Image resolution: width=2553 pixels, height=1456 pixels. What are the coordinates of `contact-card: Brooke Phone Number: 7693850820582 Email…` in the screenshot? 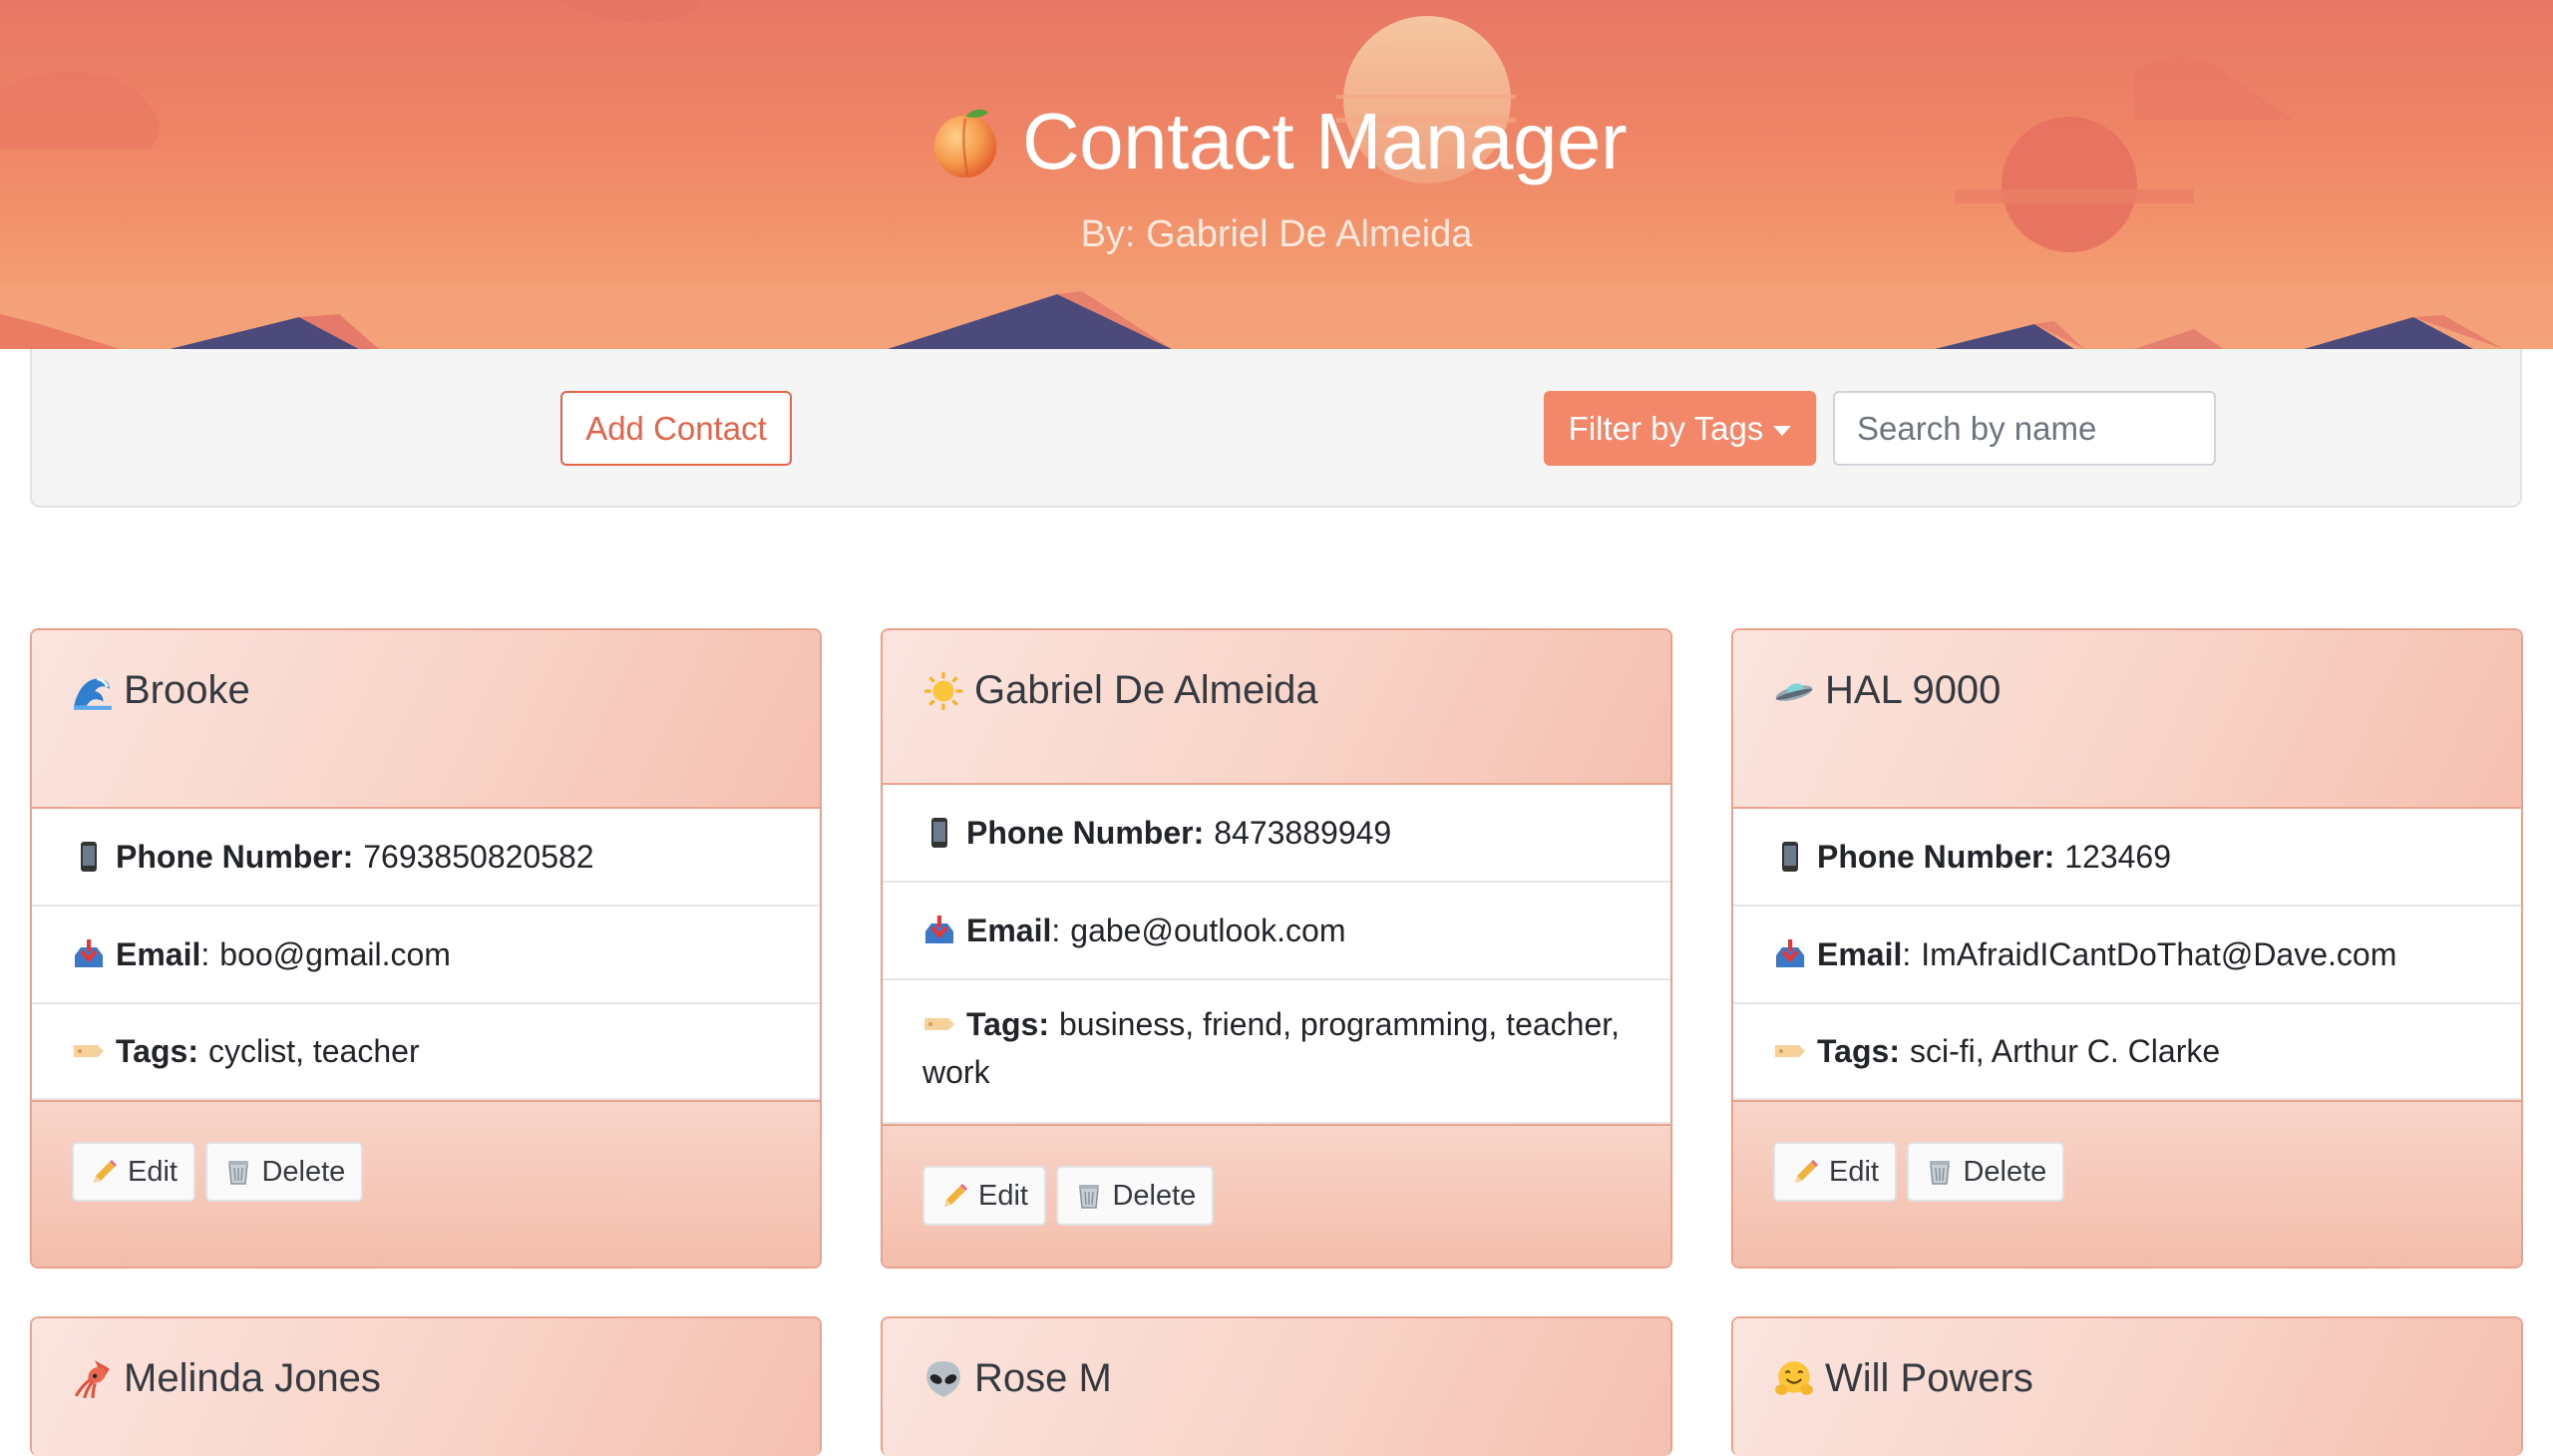 It's located at (426, 948).